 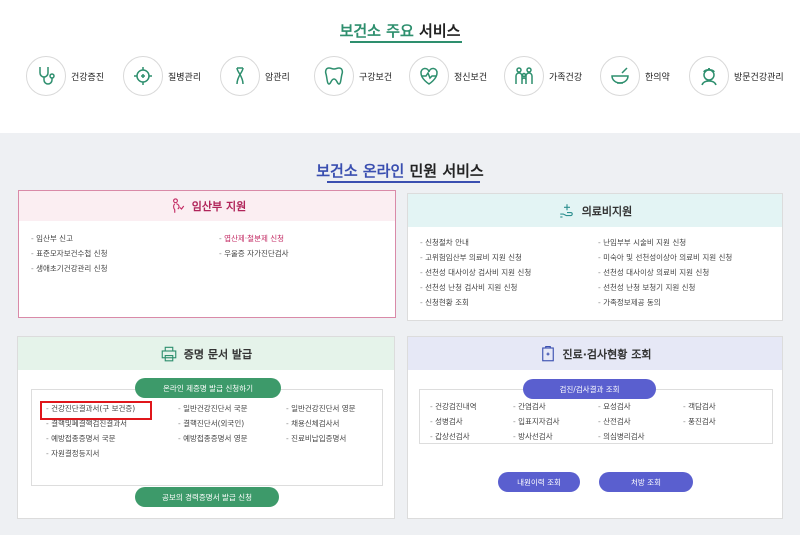 What do you see at coordinates (321, 438) in the screenshot?
I see `list-item: 진료비납입증명서` at bounding box center [321, 438].